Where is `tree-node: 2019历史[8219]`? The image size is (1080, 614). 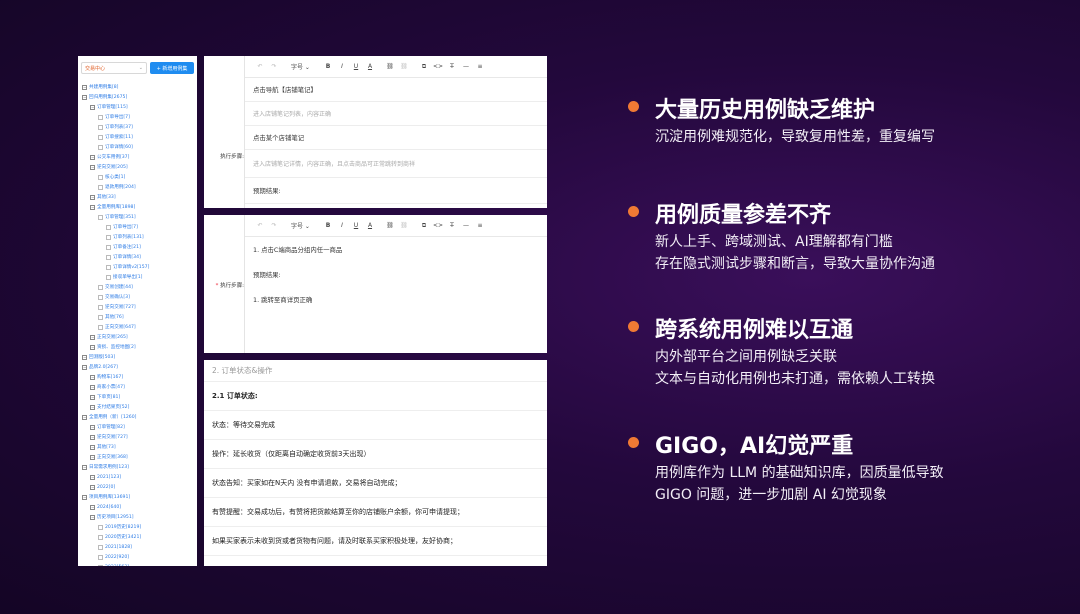 tree-node: 2019历史[8219] is located at coordinates (137, 527).